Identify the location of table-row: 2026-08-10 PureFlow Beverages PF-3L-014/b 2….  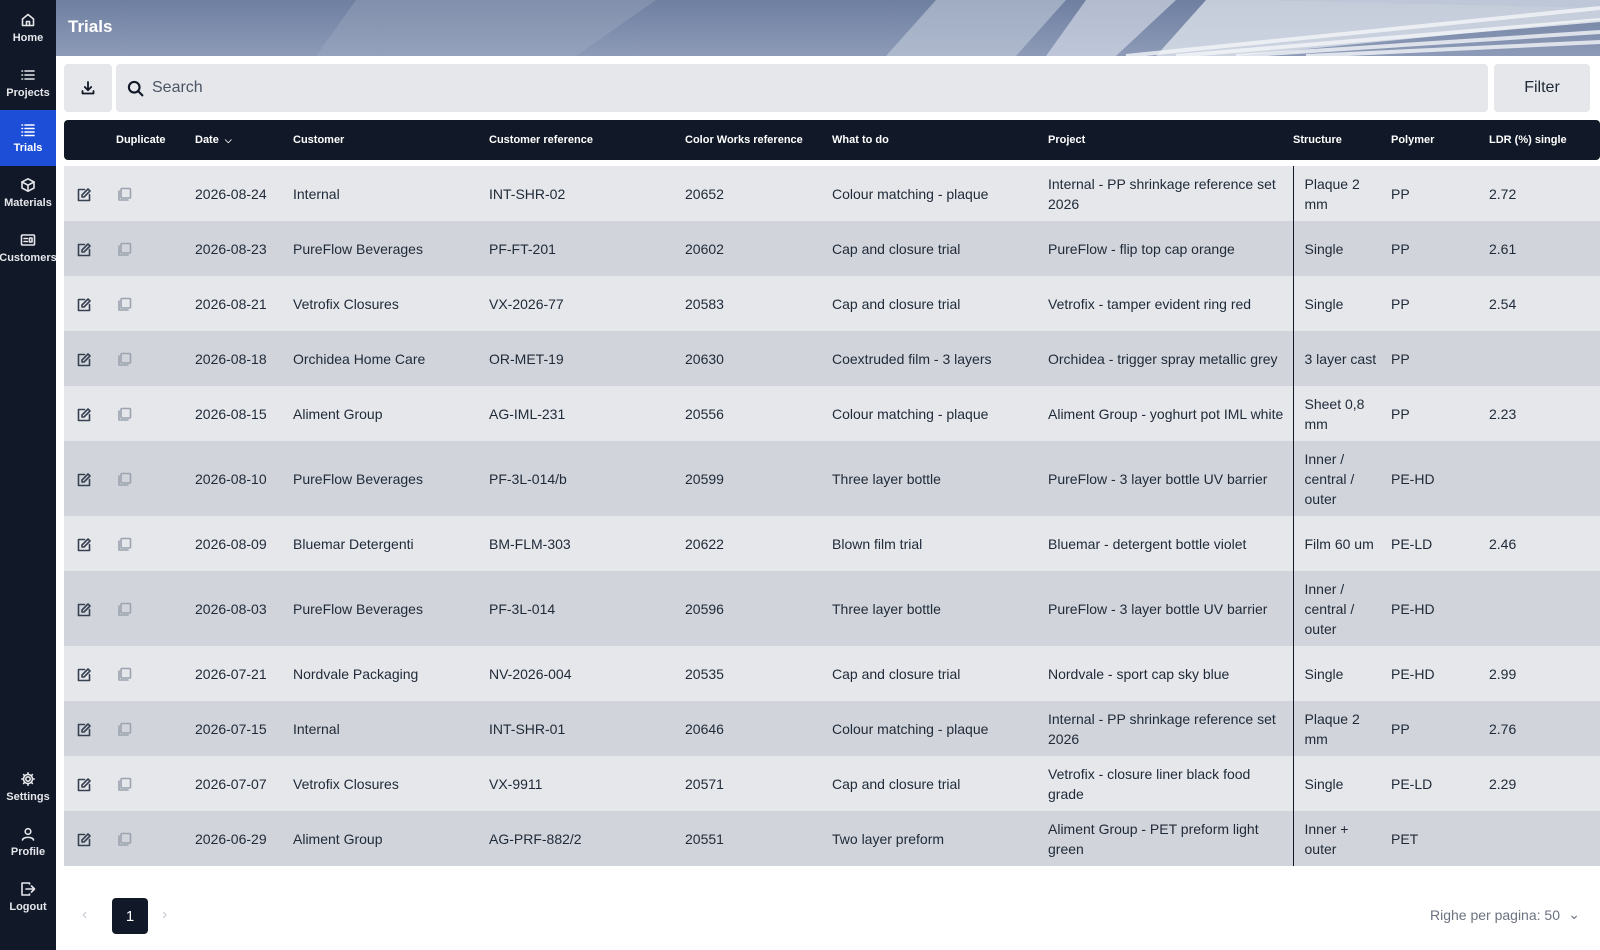
(832, 478).